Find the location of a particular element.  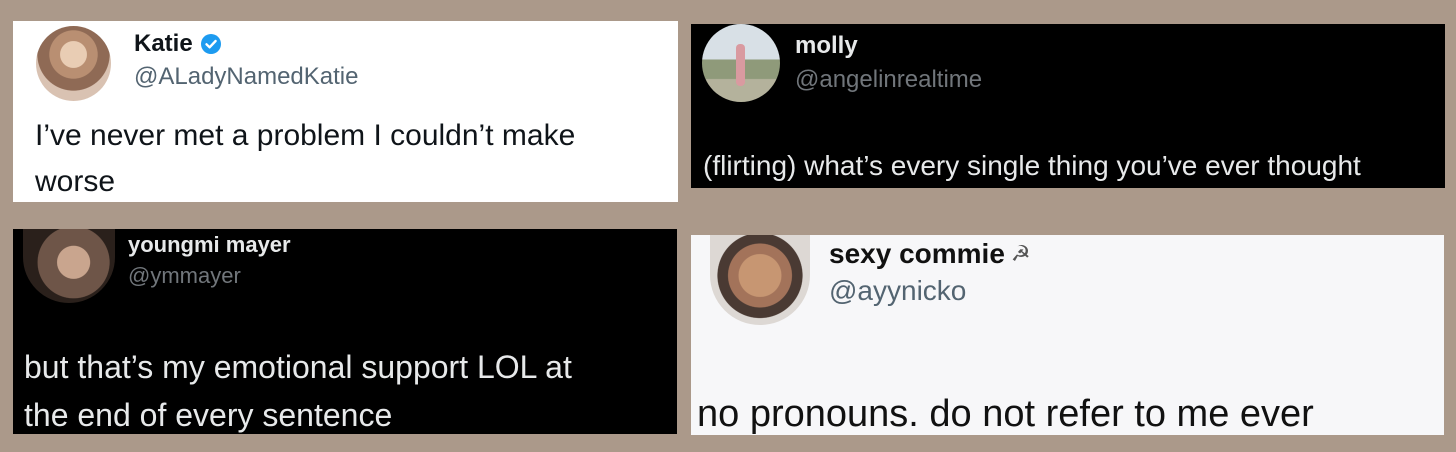

user-handle: @ymmayer is located at coordinates (184, 276).